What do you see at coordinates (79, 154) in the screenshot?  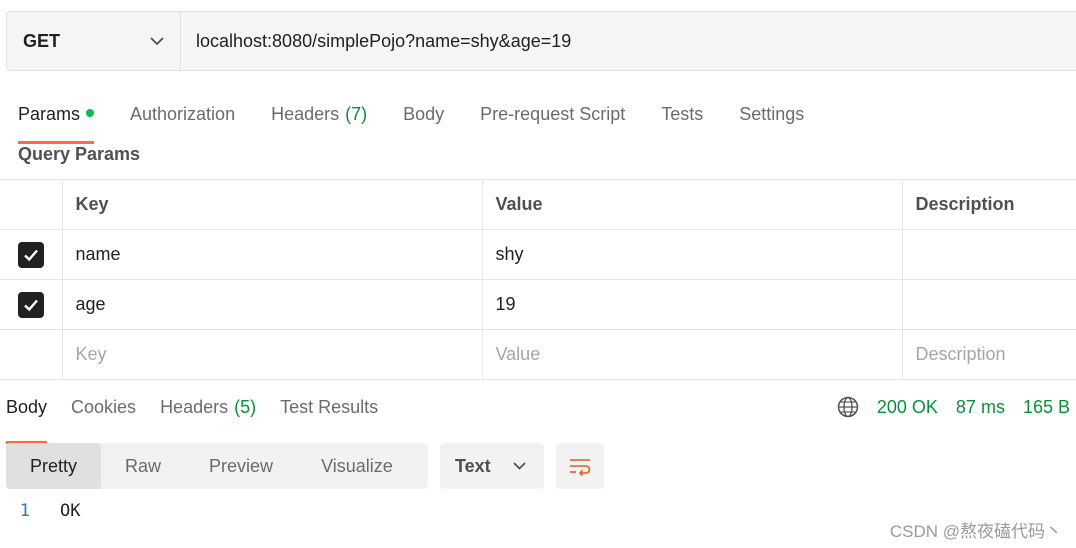 I see `query-params-title: Query Params` at bounding box center [79, 154].